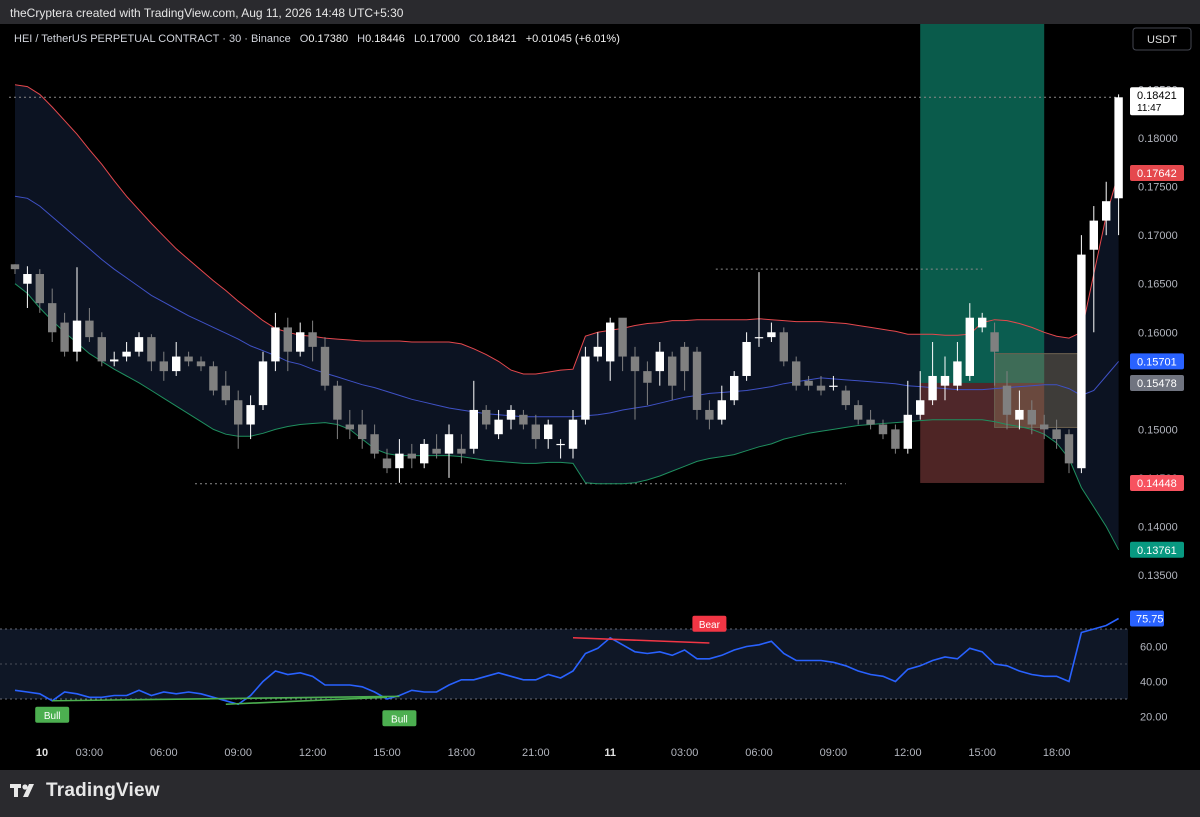 This screenshot has height=817, width=1200. I want to click on position-zones, so click(1001, 253).